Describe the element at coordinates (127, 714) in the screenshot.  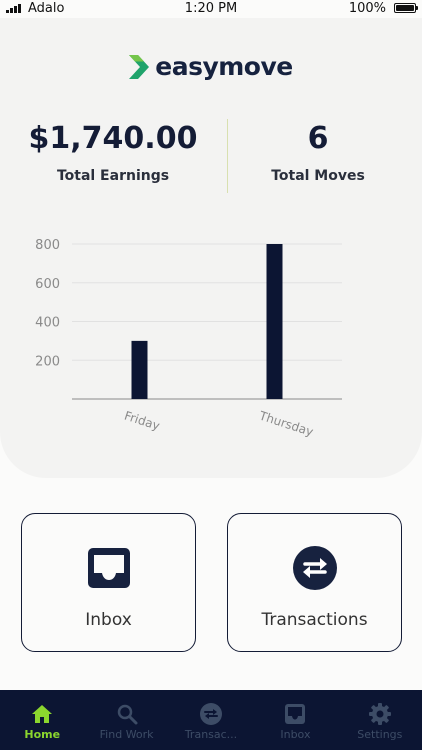
I see `search-icon` at that location.